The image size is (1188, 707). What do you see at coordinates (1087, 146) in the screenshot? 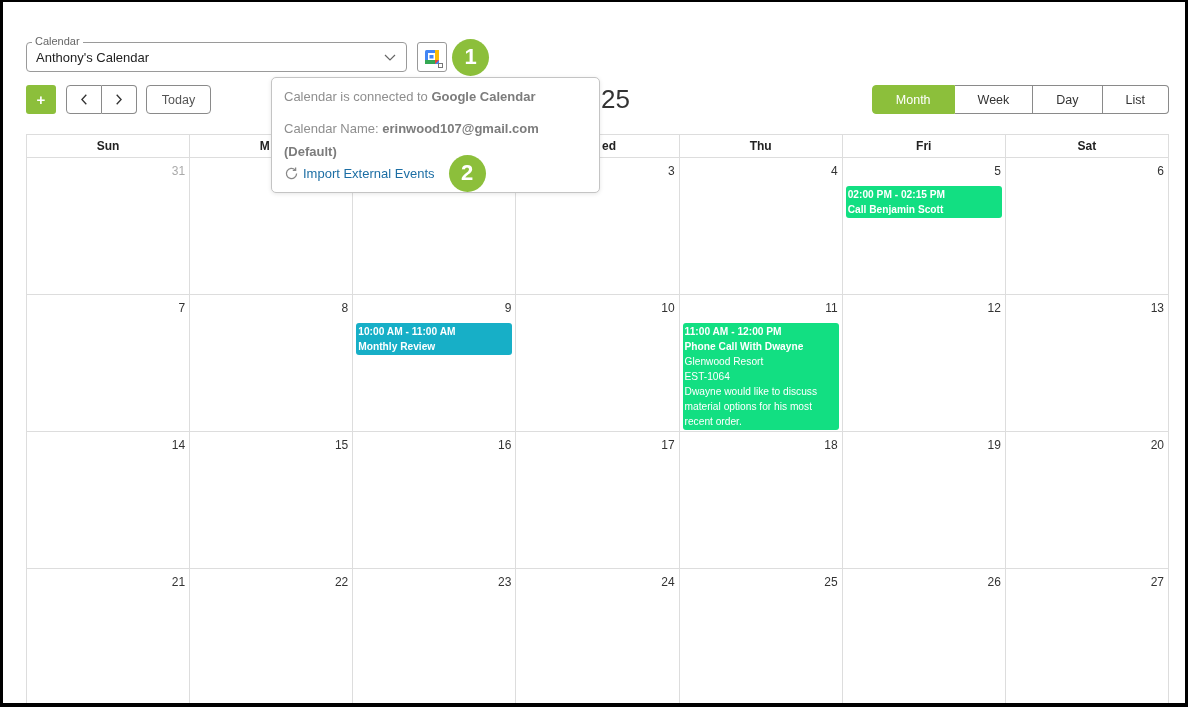
I see `weekday-label: Sat` at bounding box center [1087, 146].